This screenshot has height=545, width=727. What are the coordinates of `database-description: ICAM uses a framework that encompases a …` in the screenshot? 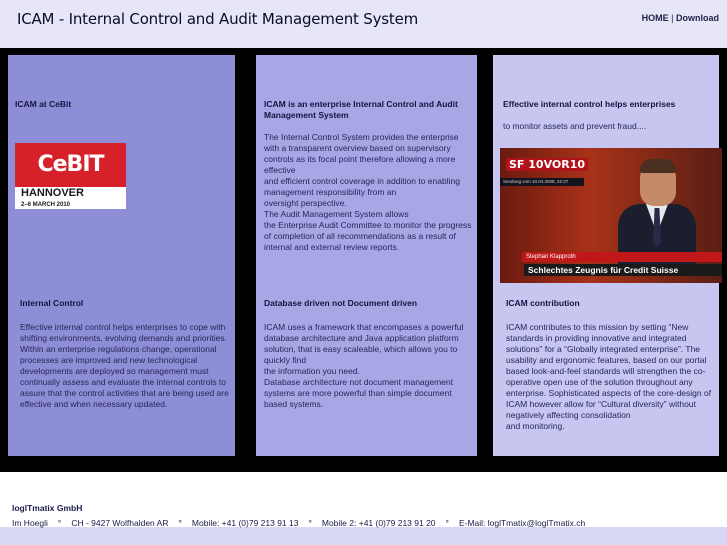 It's located at (369, 366).